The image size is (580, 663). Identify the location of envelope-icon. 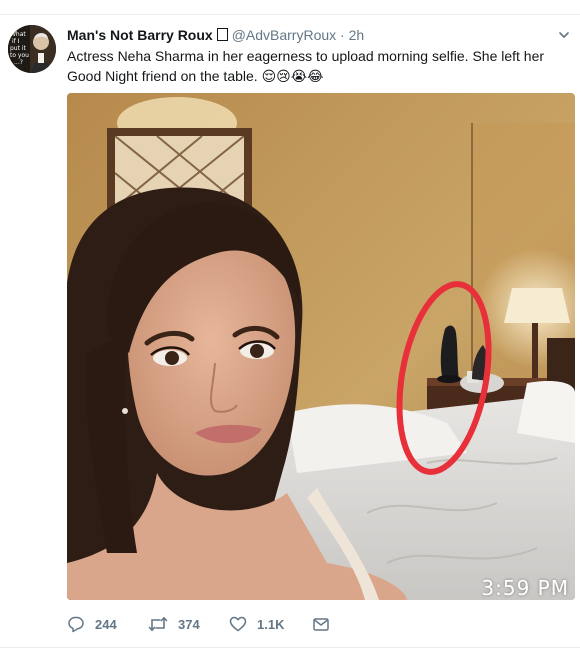
(321, 624).